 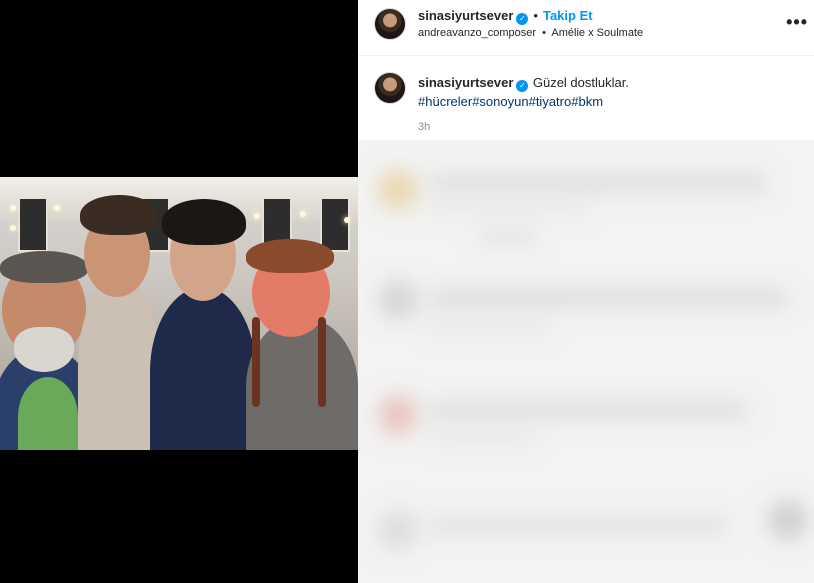 What do you see at coordinates (597, 33) in the screenshot?
I see `audio-track-link: Amélie x Soulmate` at bounding box center [597, 33].